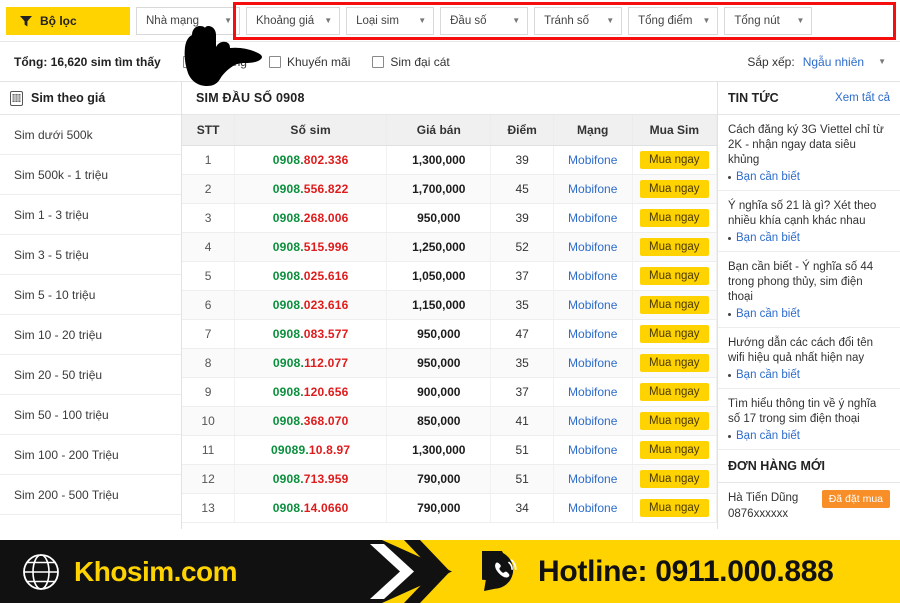  What do you see at coordinates (311, 334) in the screenshot?
I see `cell-sim-number: 0908.083.577` at bounding box center [311, 334].